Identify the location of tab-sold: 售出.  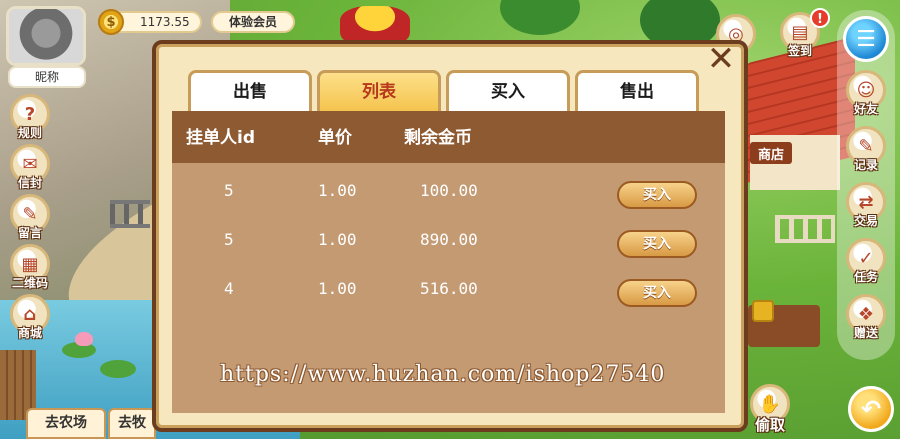
(637, 91).